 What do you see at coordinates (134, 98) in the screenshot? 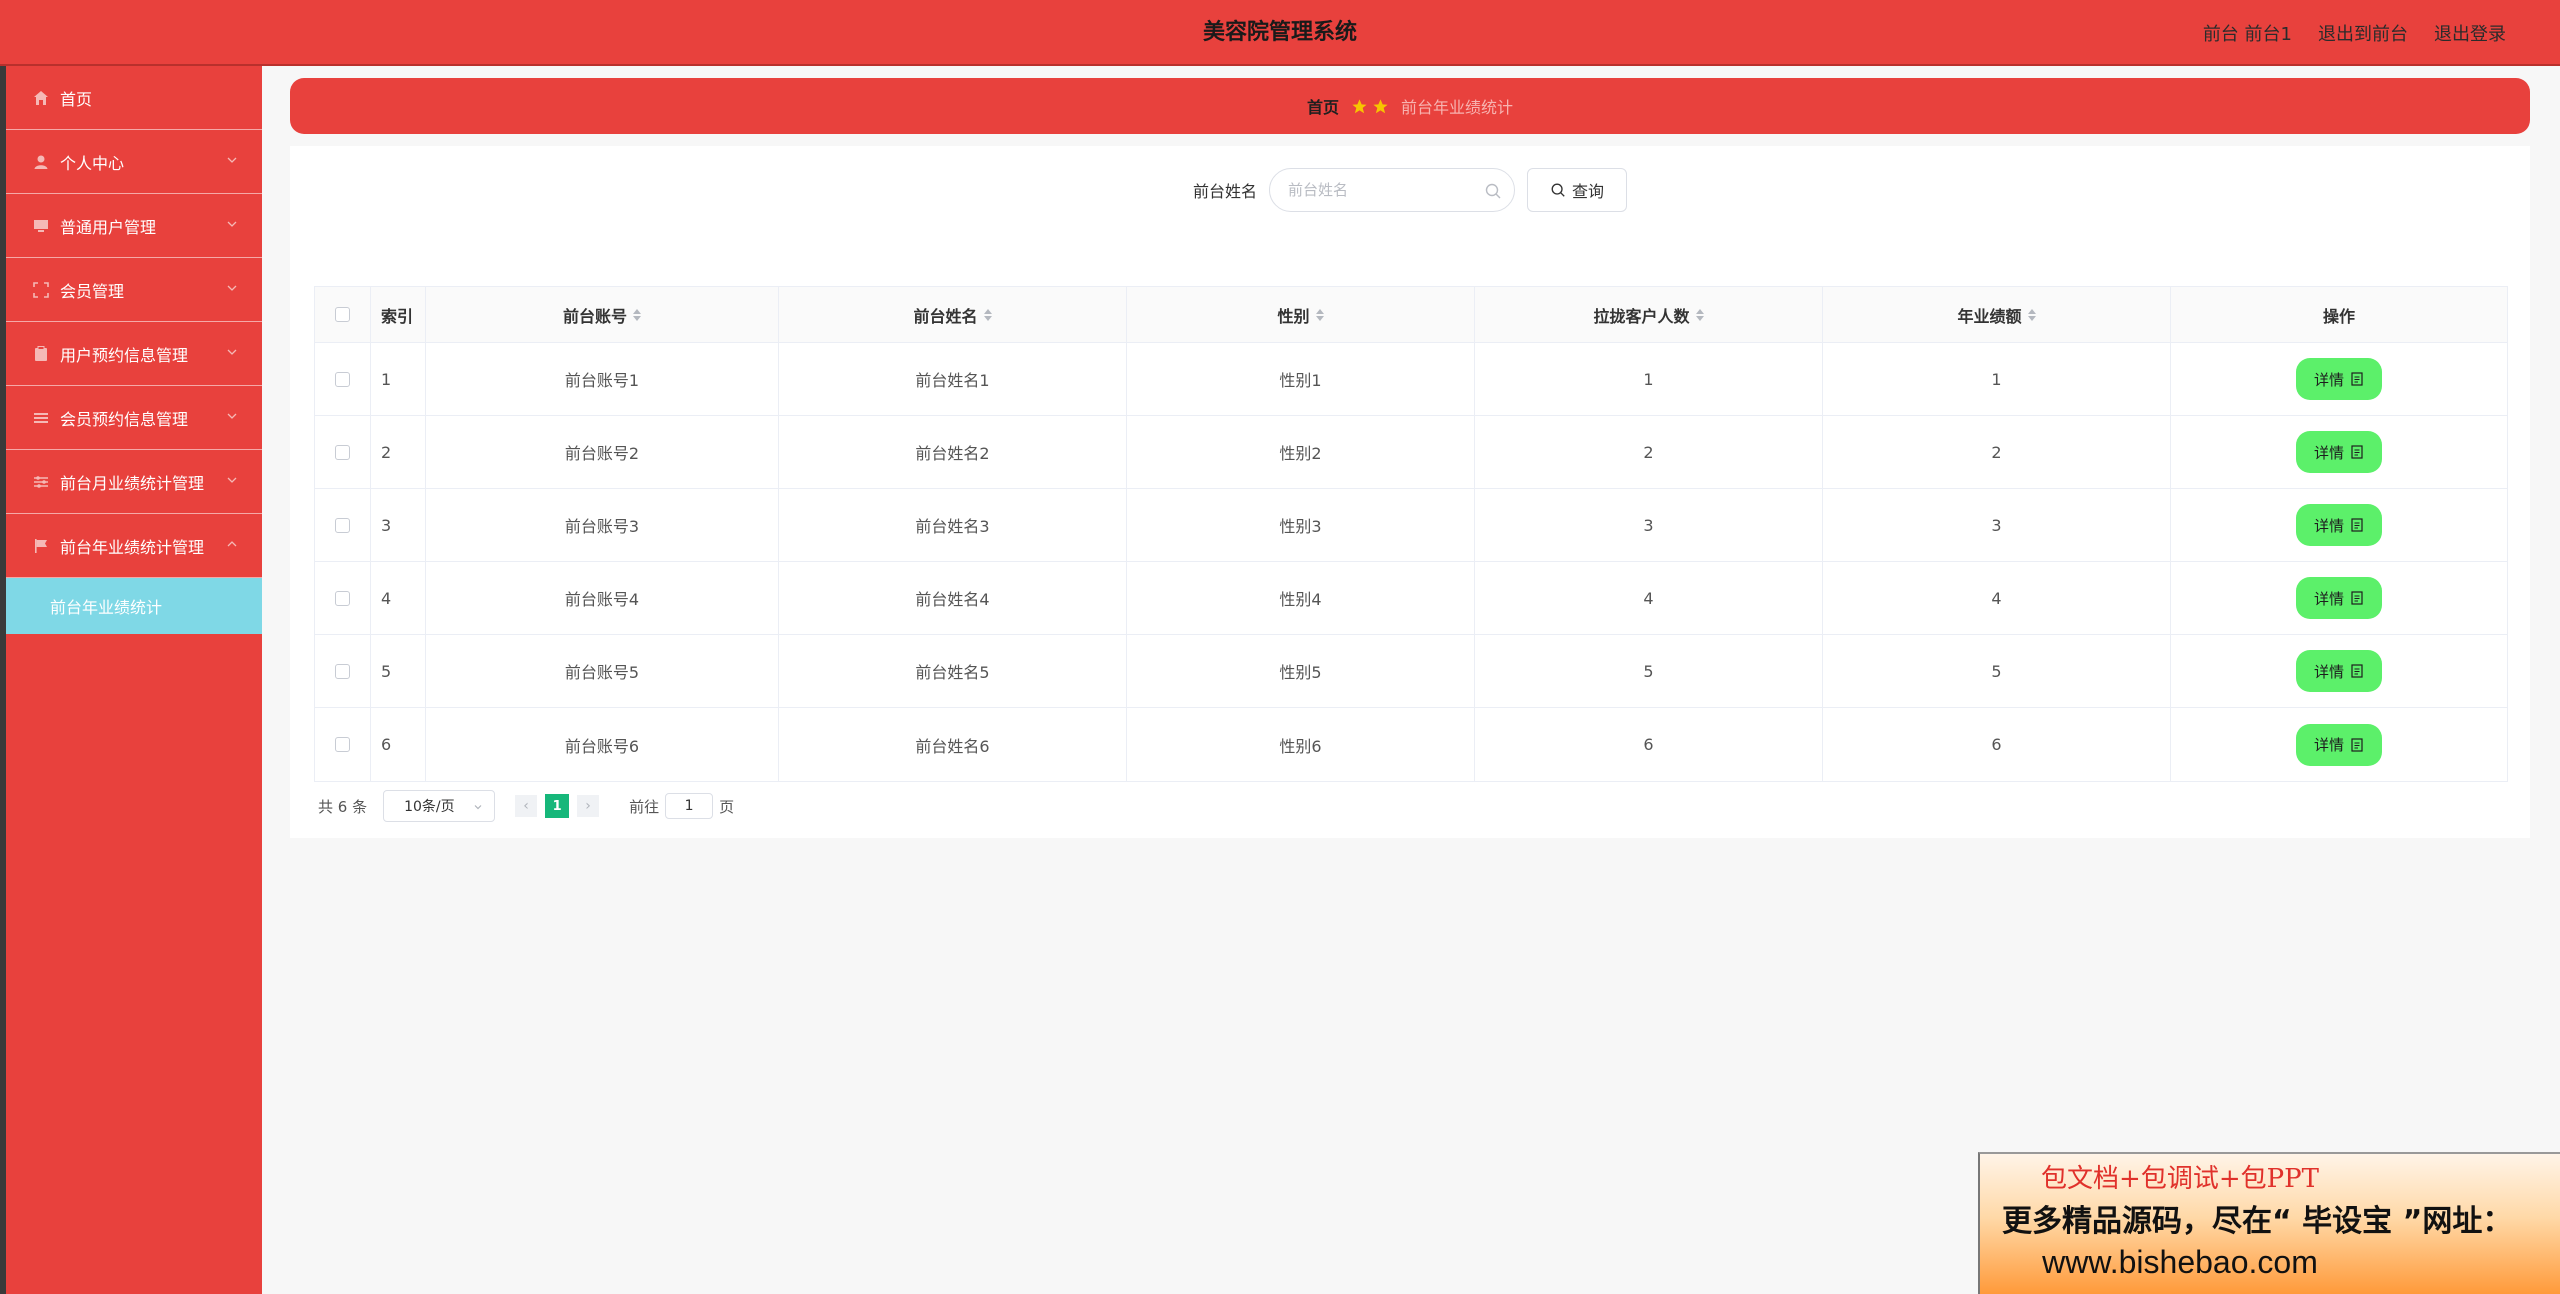
I see `sidebar-item-home: 首页` at bounding box center [134, 98].